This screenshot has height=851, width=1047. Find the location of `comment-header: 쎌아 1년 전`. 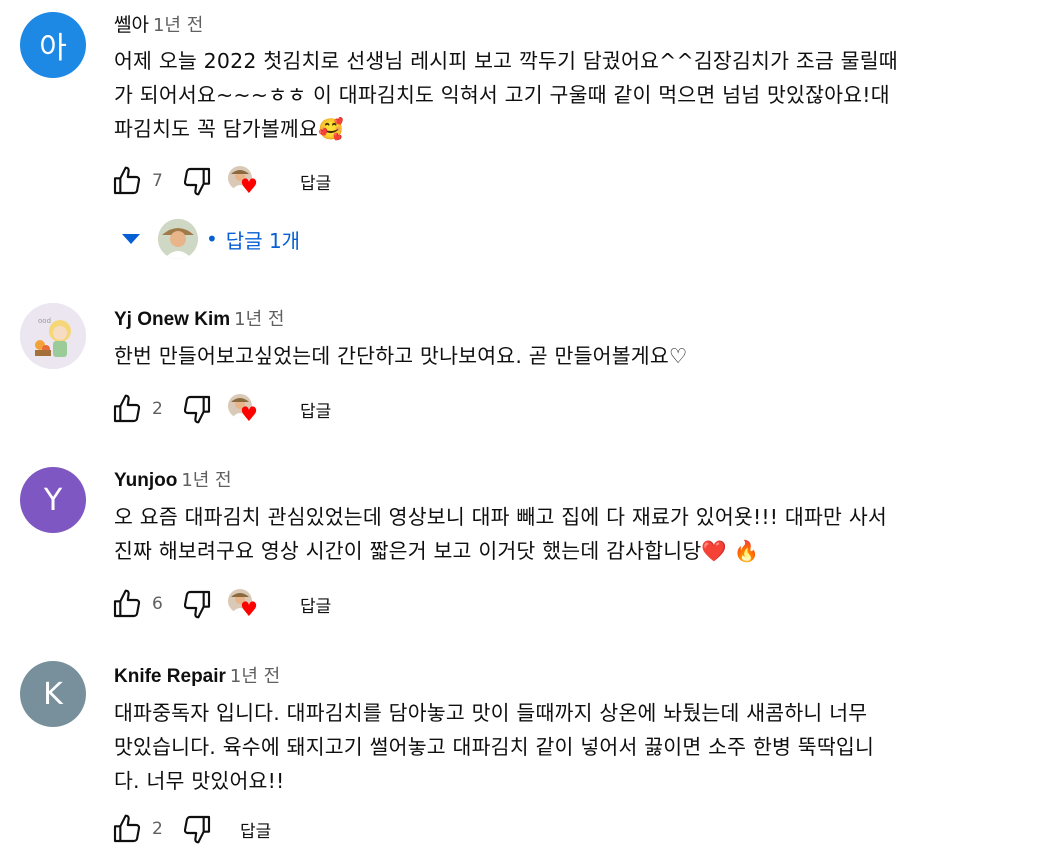

comment-header: 쎌아 1년 전 is located at coordinates (158, 23).